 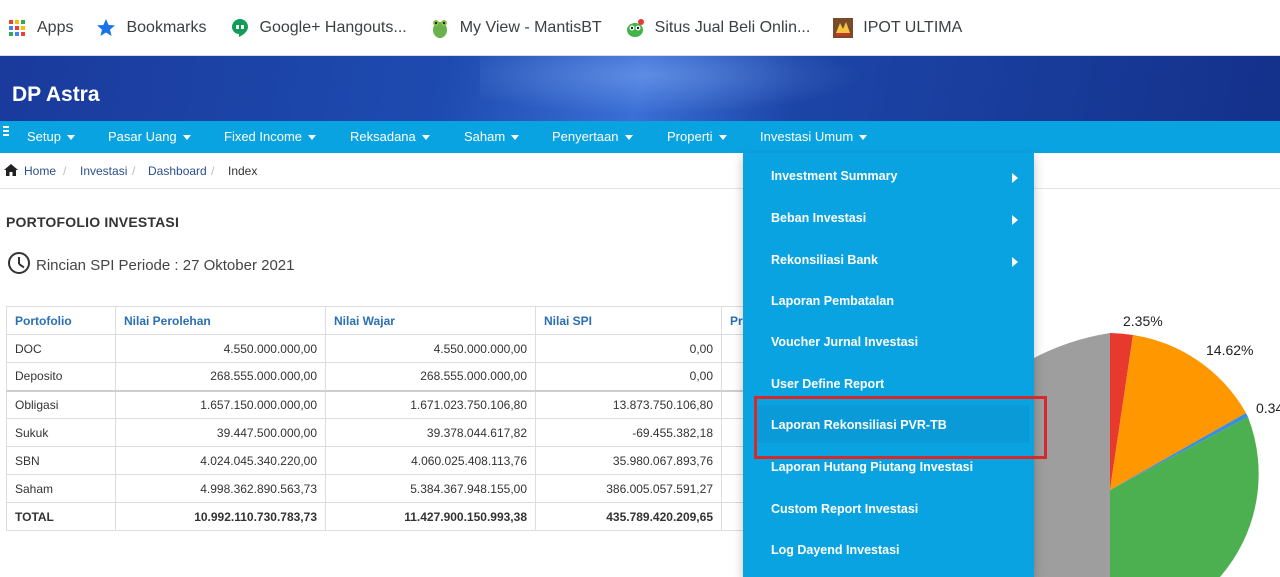 I want to click on cell-portofolio: Sukuk, so click(x=61, y=432).